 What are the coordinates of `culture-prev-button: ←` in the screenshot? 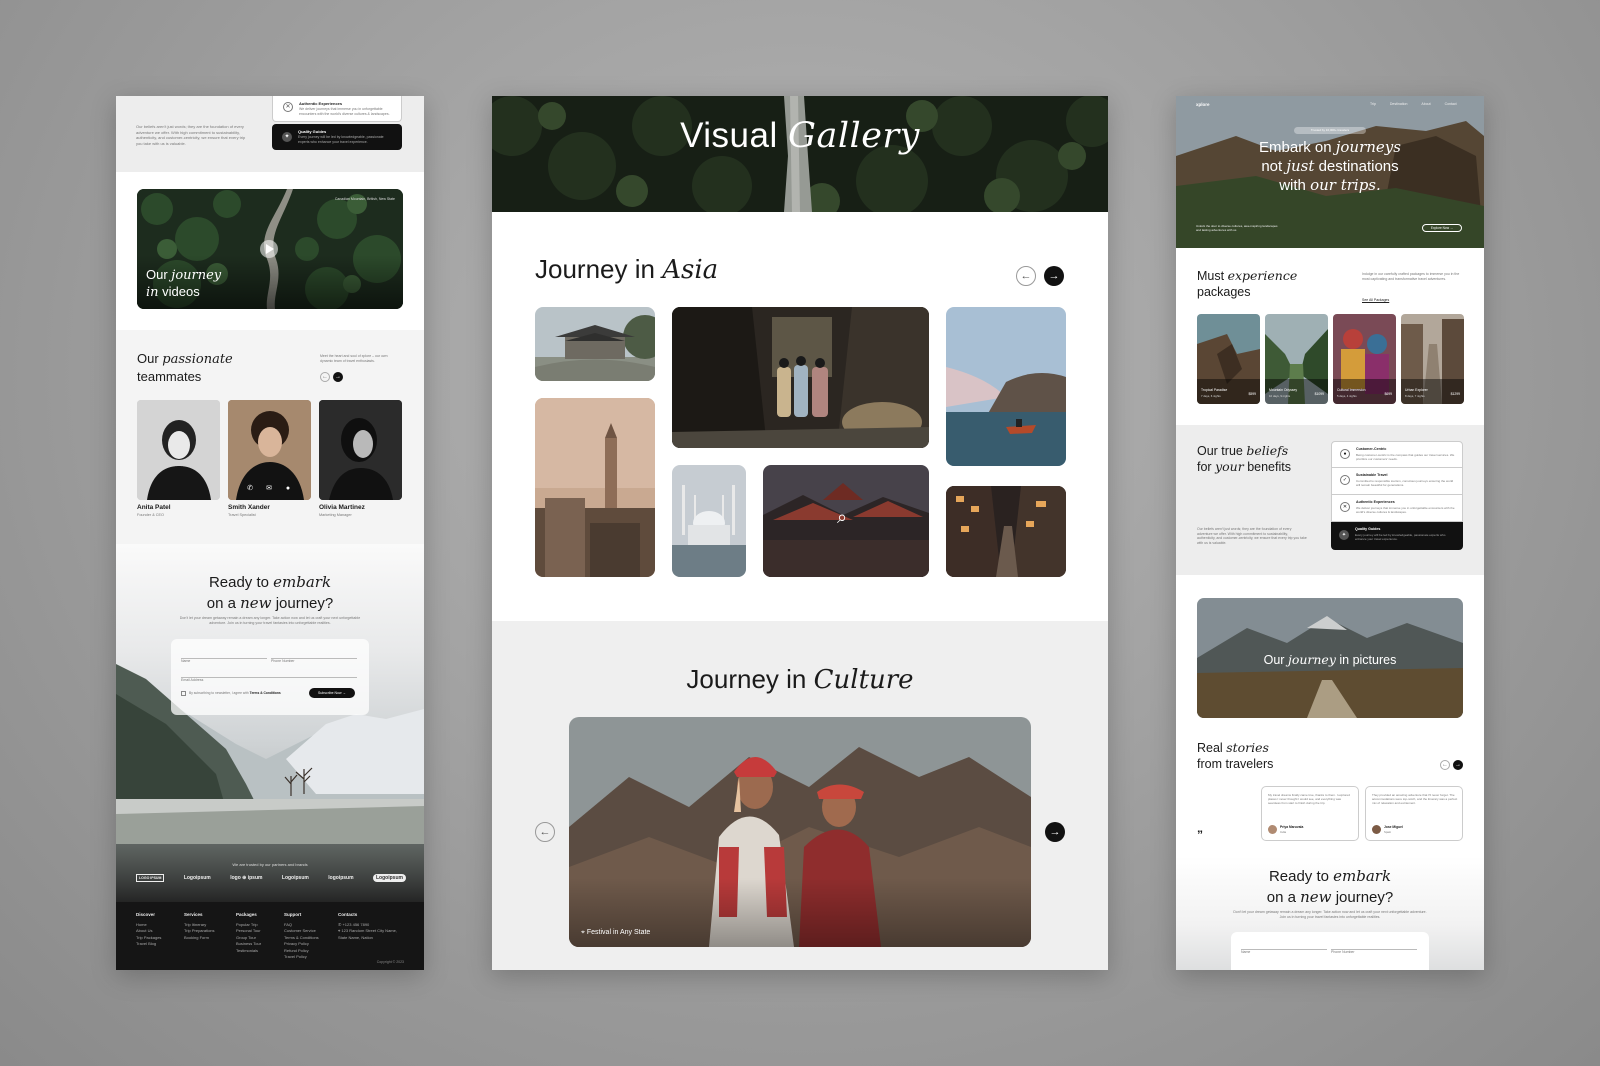 It's located at (545, 832).